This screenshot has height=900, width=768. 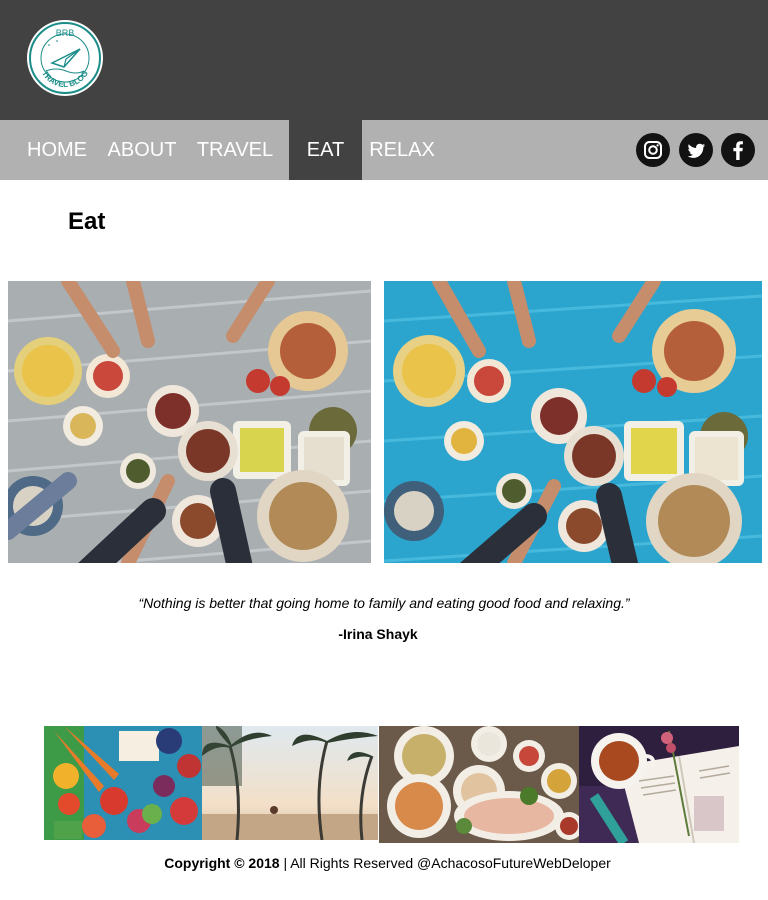 What do you see at coordinates (325, 150) in the screenshot?
I see `nav-item-eat: EAT` at bounding box center [325, 150].